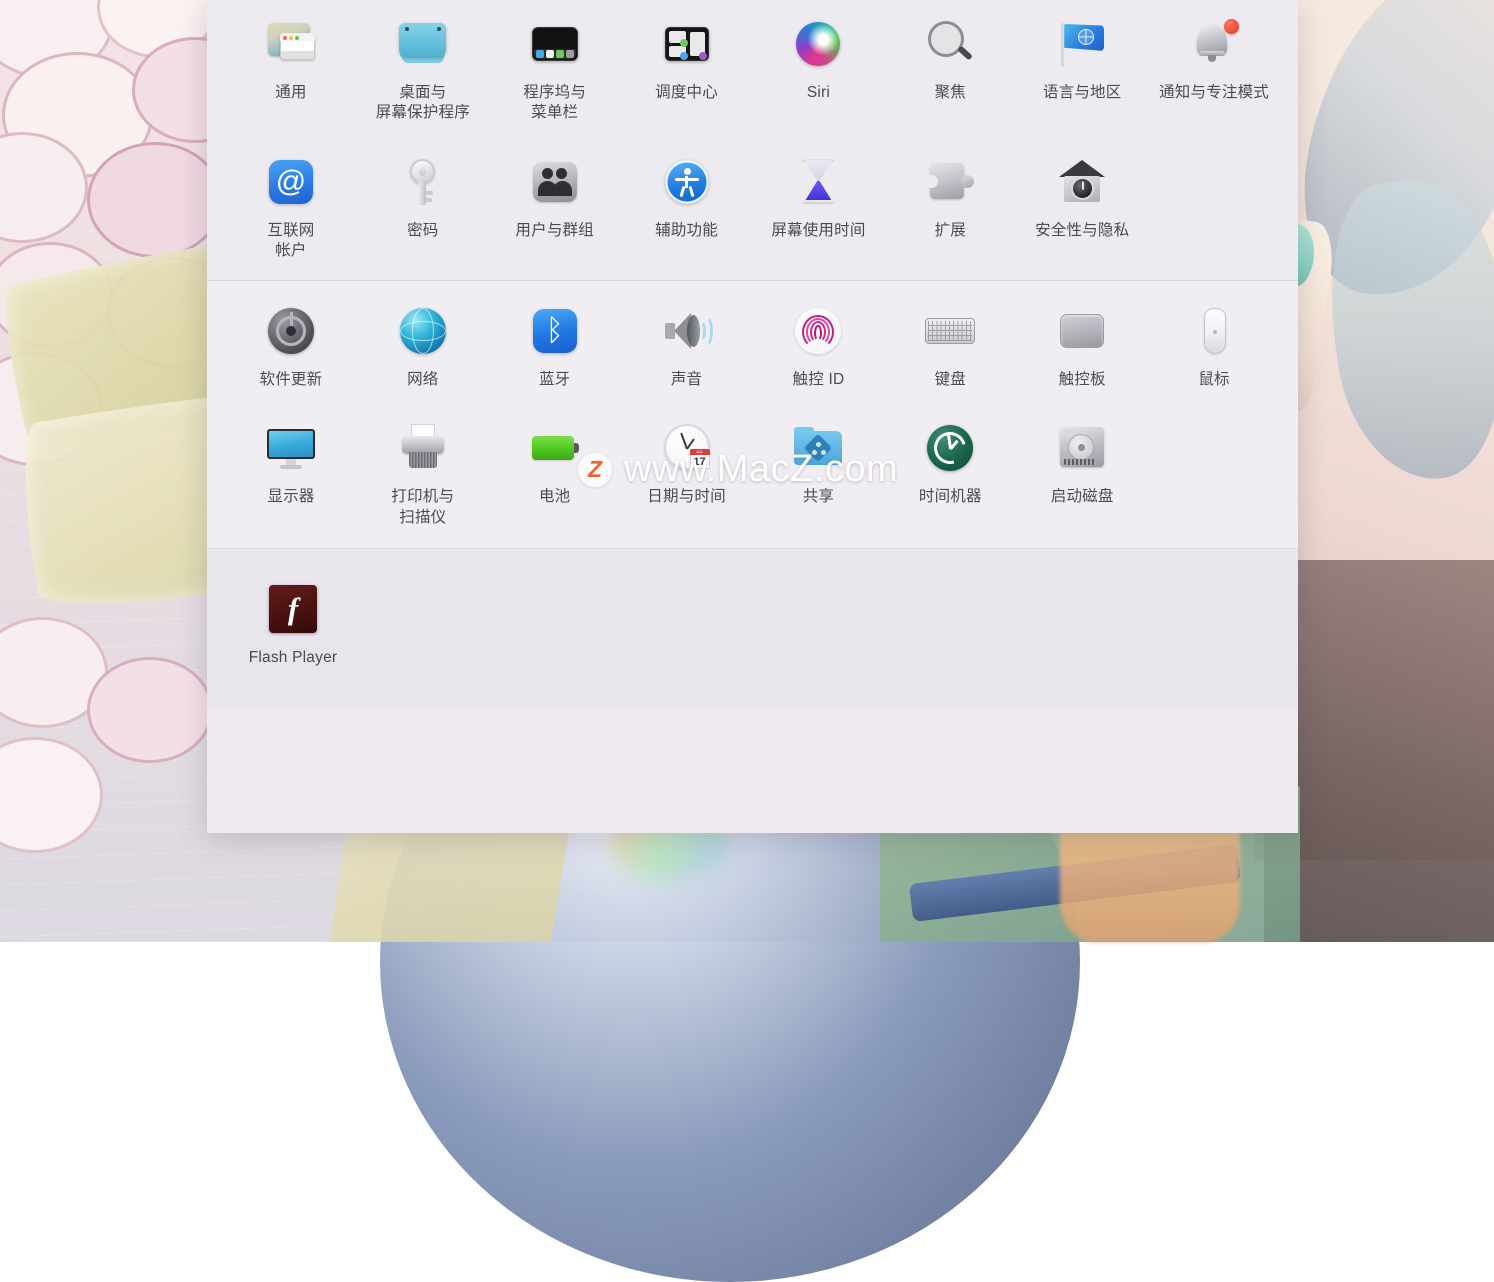 The image size is (1494, 1282). I want to click on pref-label: 程序坞与 菜单栏, so click(554, 103).